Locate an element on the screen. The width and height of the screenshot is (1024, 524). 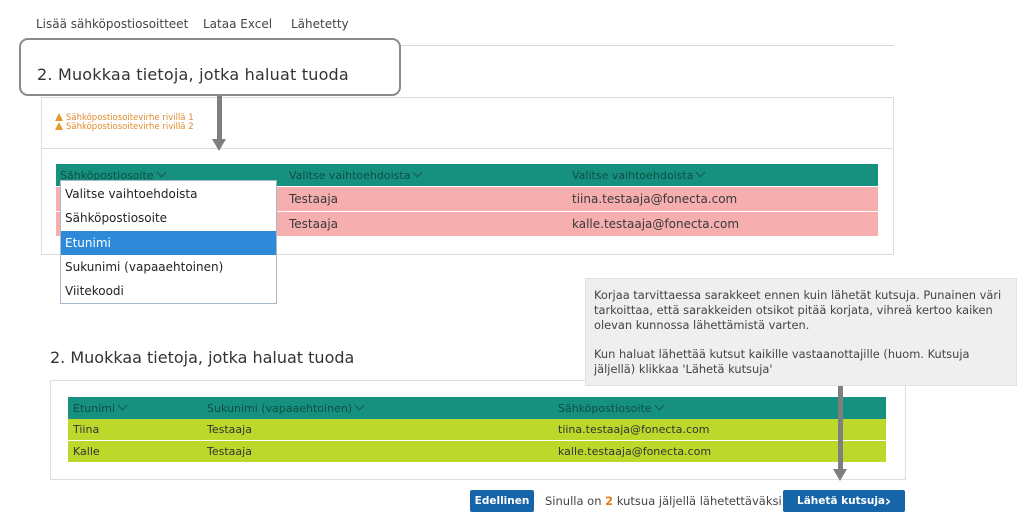
dropdown-option-last-name: Sukunimi (vapaaehtoinen) is located at coordinates (168, 267).